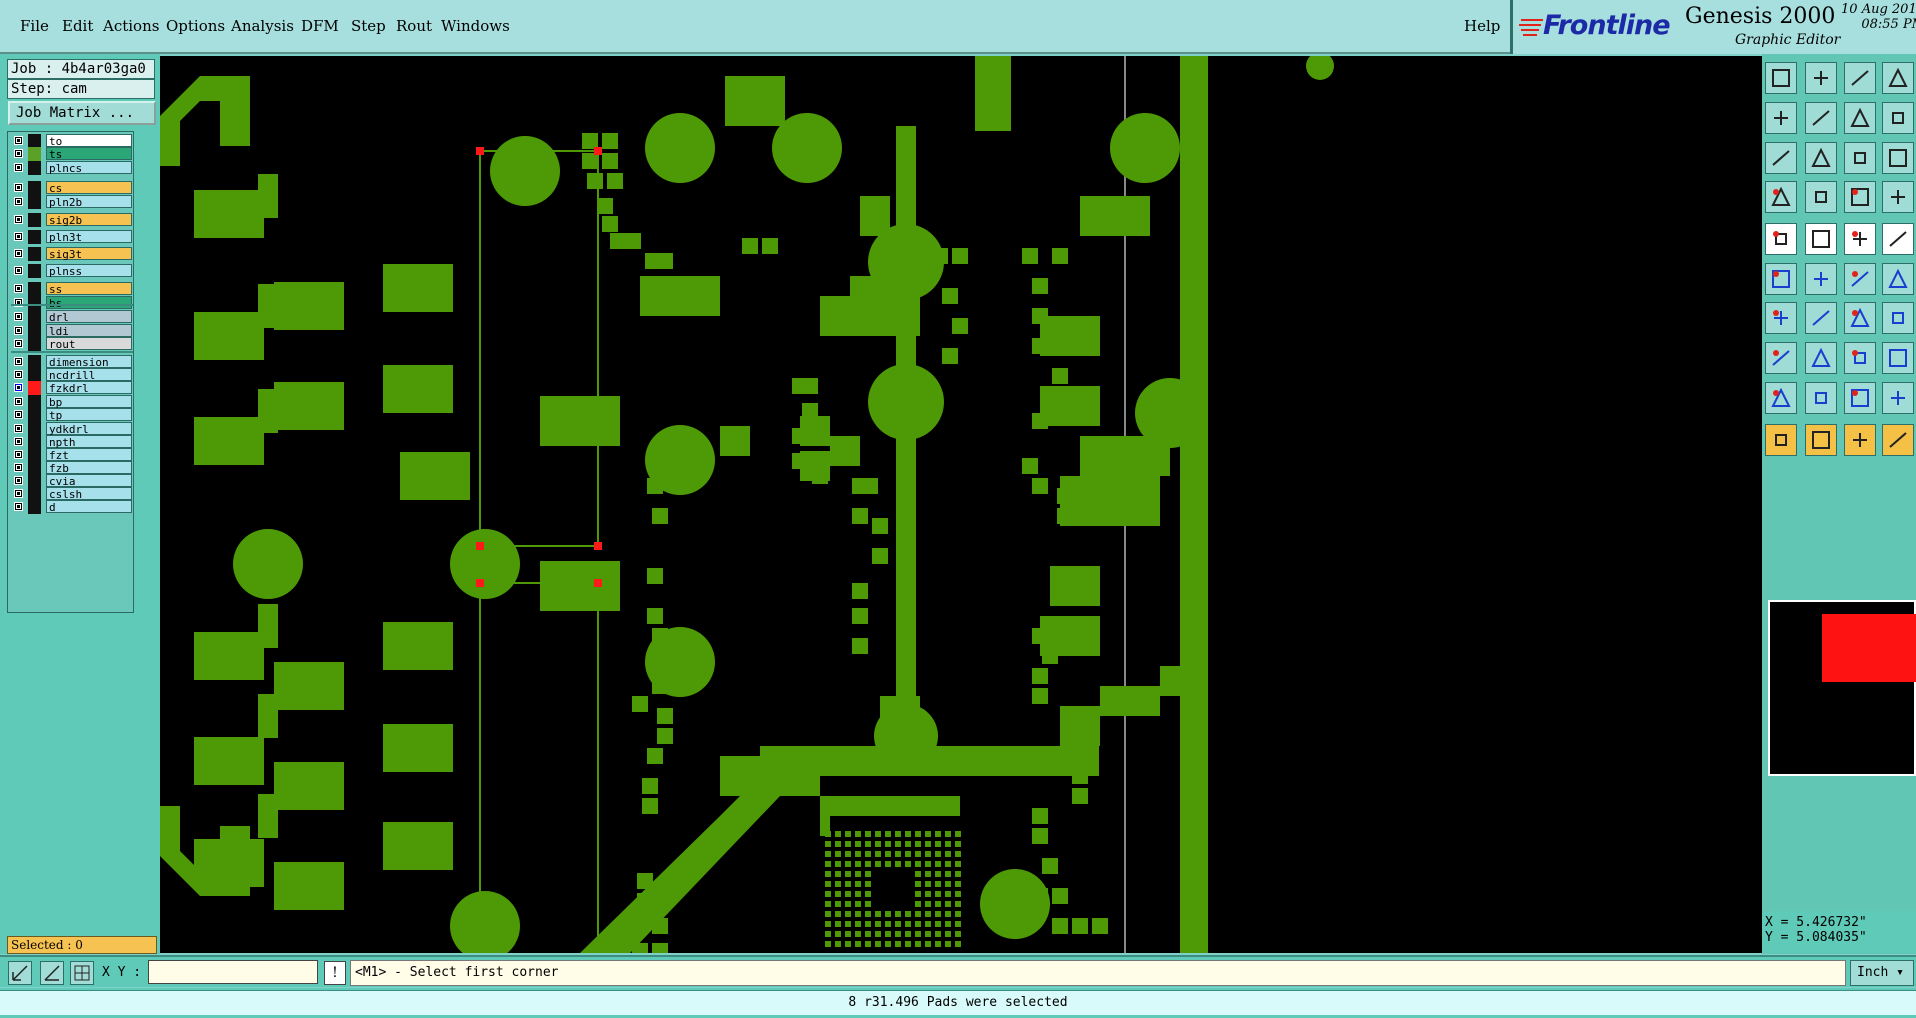 This screenshot has height=1018, width=1916. I want to click on pointer-icon, so click(1781, 440).